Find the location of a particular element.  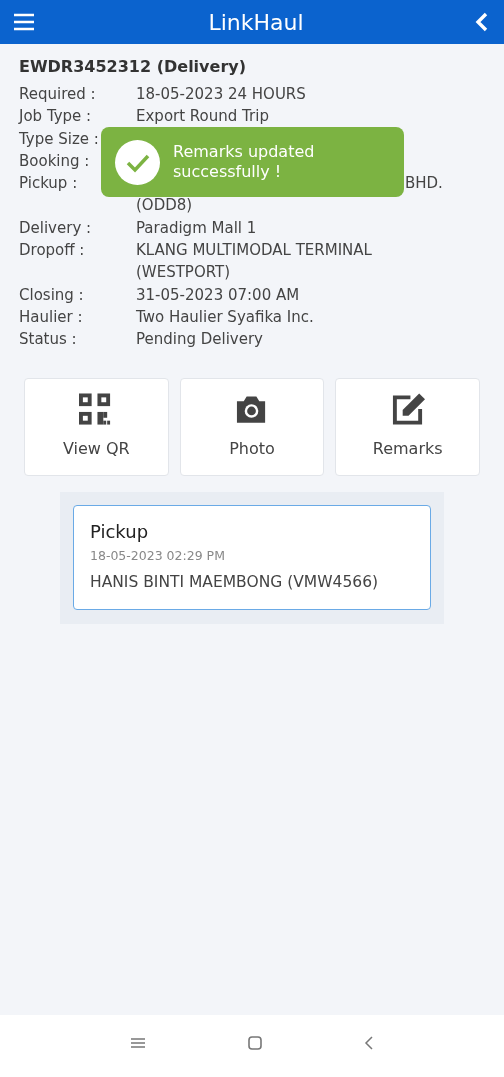

field-label: Job Type : is located at coordinates (56, 117).